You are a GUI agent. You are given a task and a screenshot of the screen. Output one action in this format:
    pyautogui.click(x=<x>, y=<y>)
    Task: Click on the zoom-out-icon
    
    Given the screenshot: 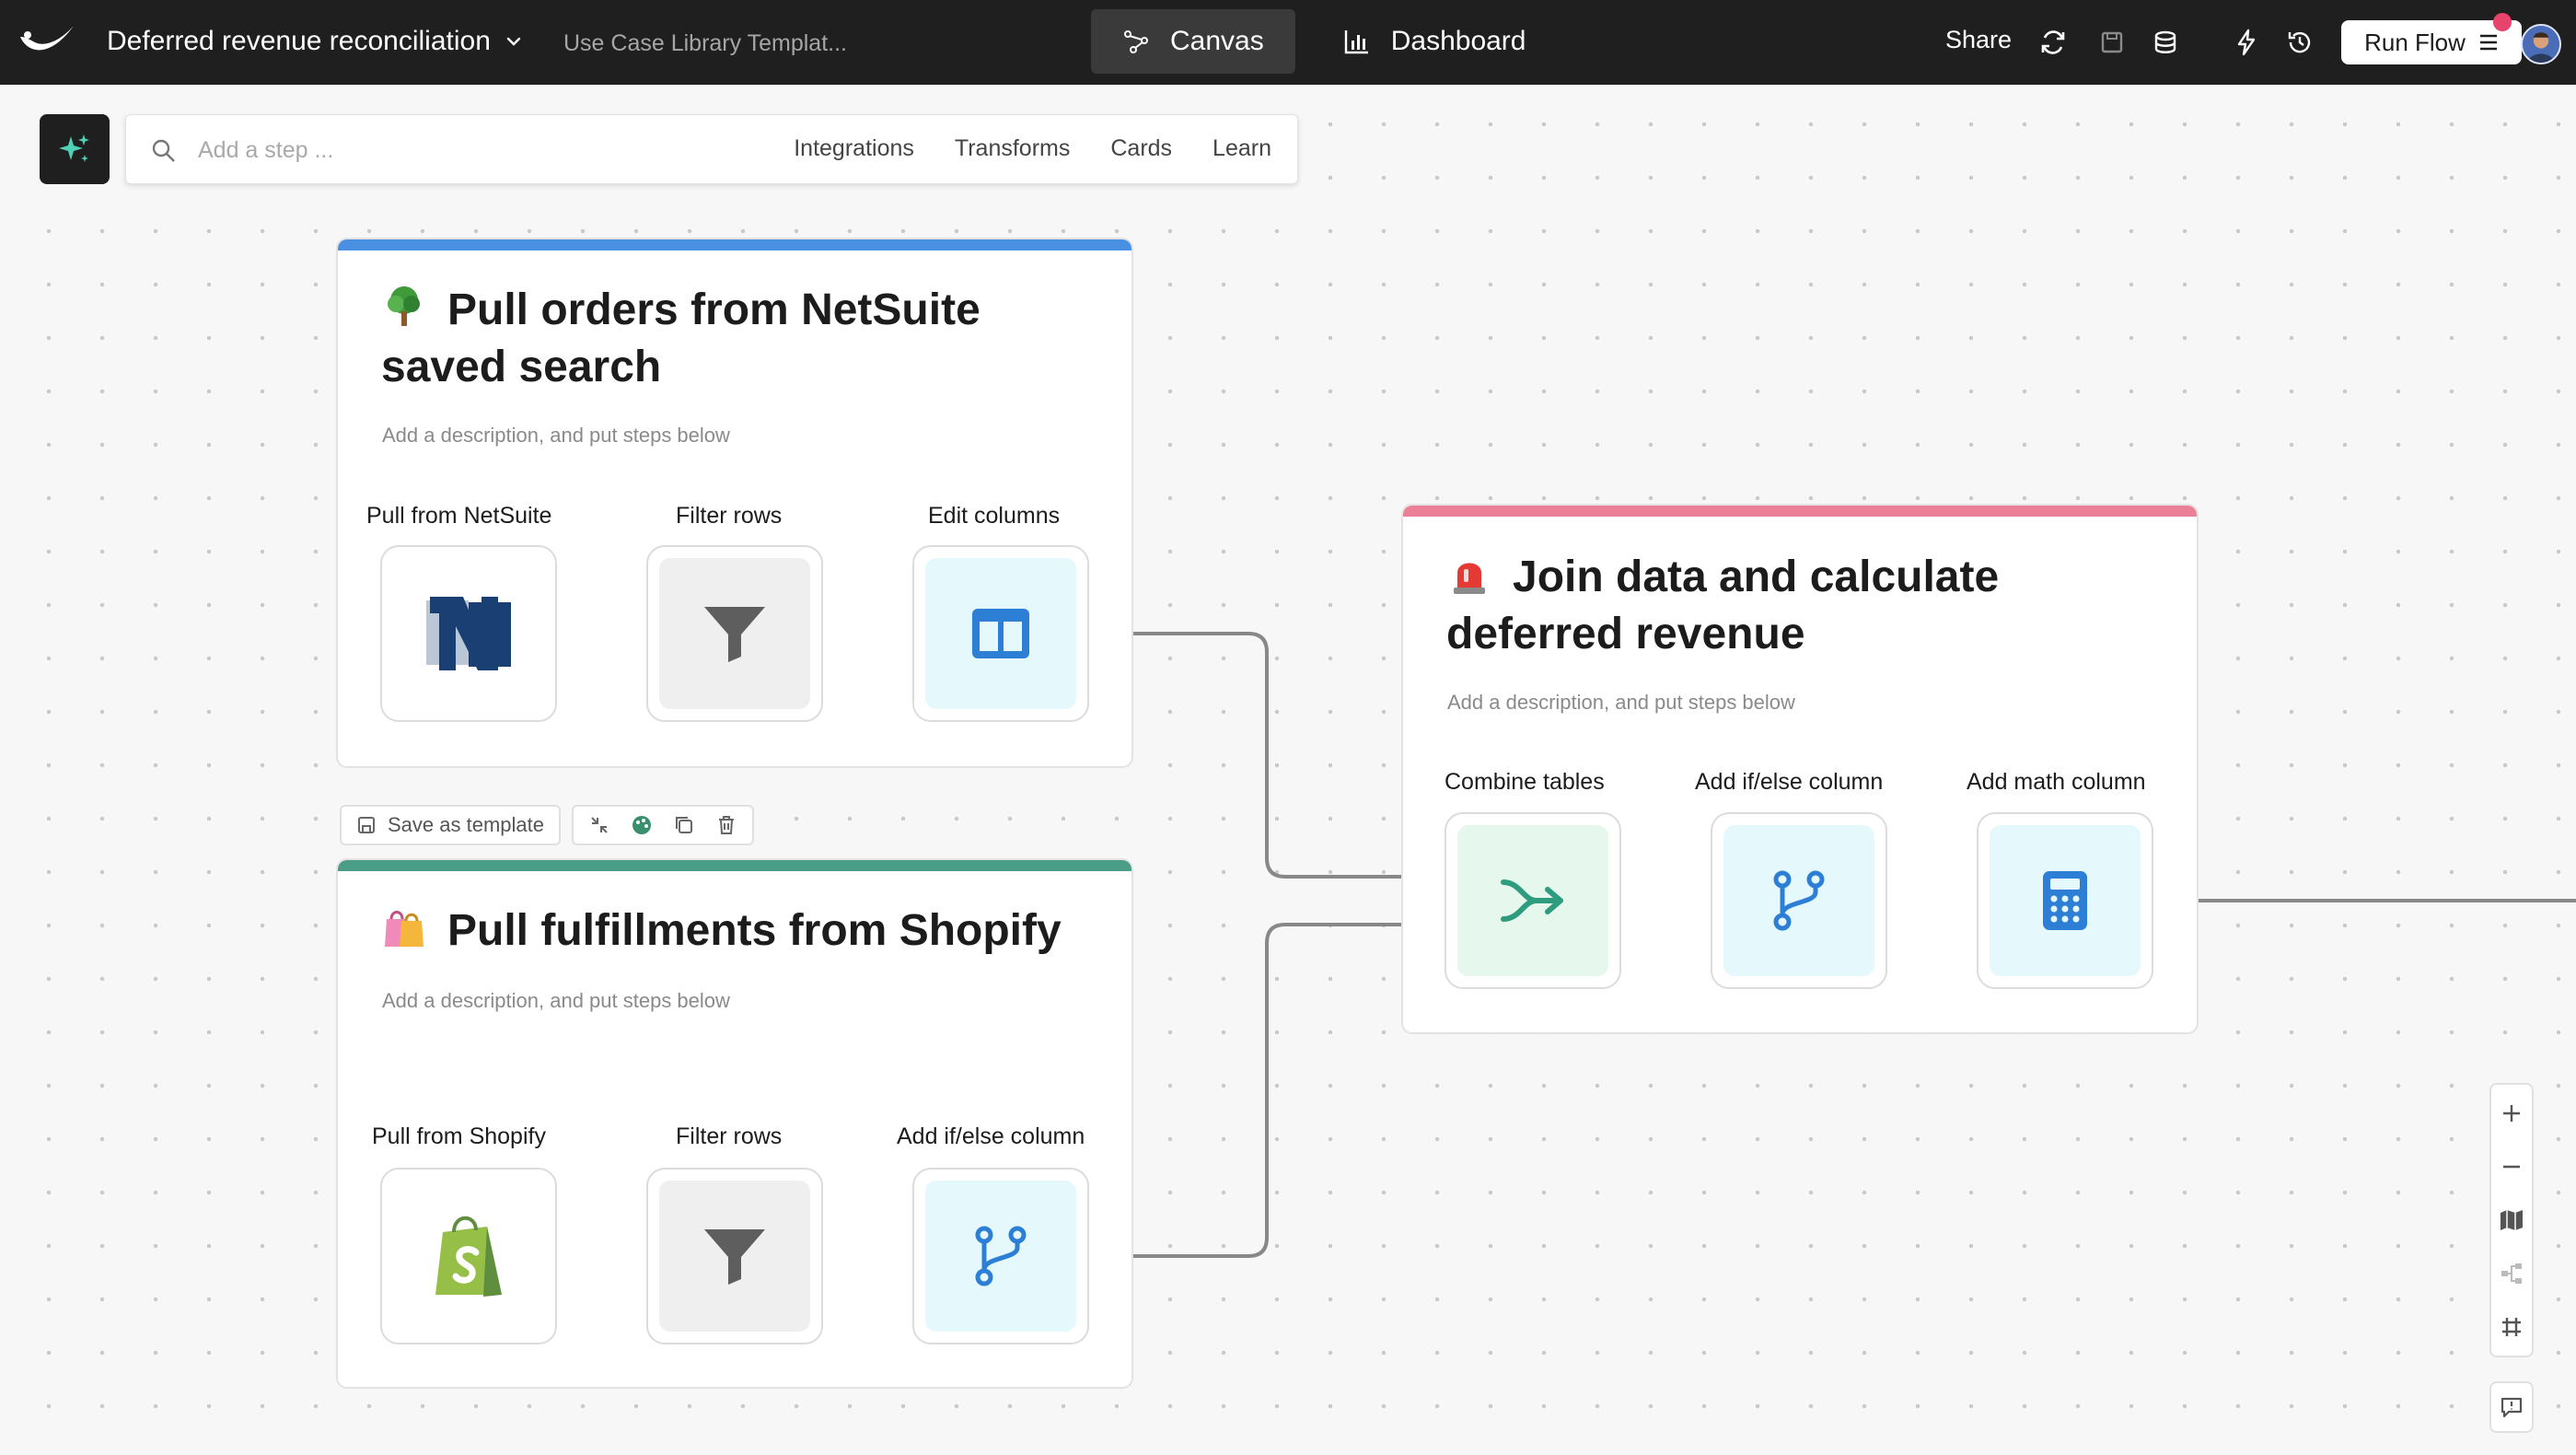 What is the action you would take?
    pyautogui.click(x=2511, y=1166)
    